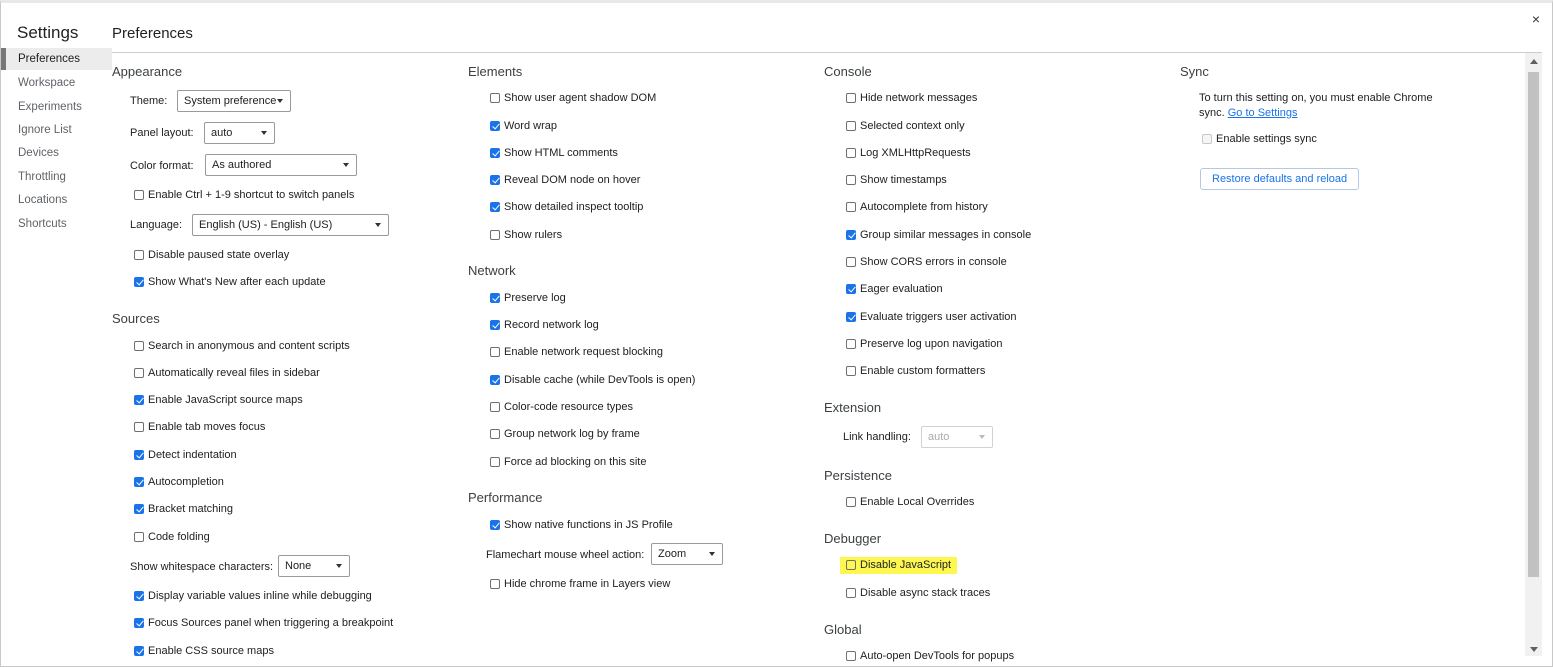 This screenshot has width=1553, height=667. I want to click on disable-js-checkbox, so click(851, 565).